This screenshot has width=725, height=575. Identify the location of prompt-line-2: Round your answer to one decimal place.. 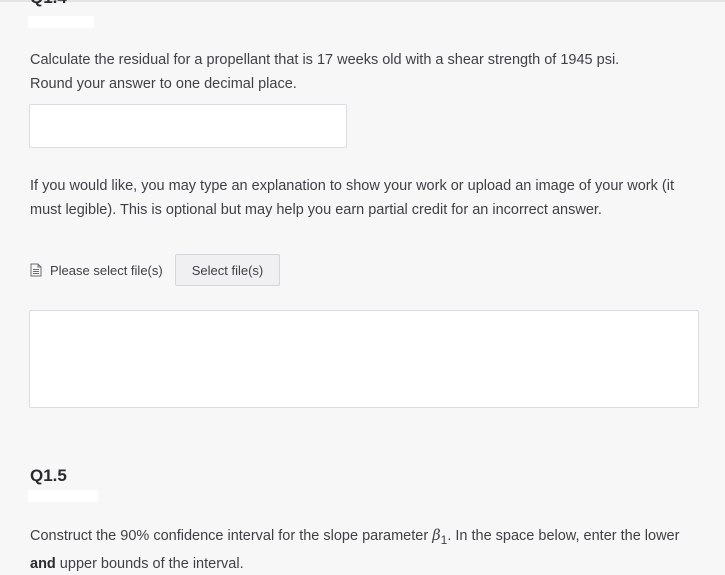
(163, 84).